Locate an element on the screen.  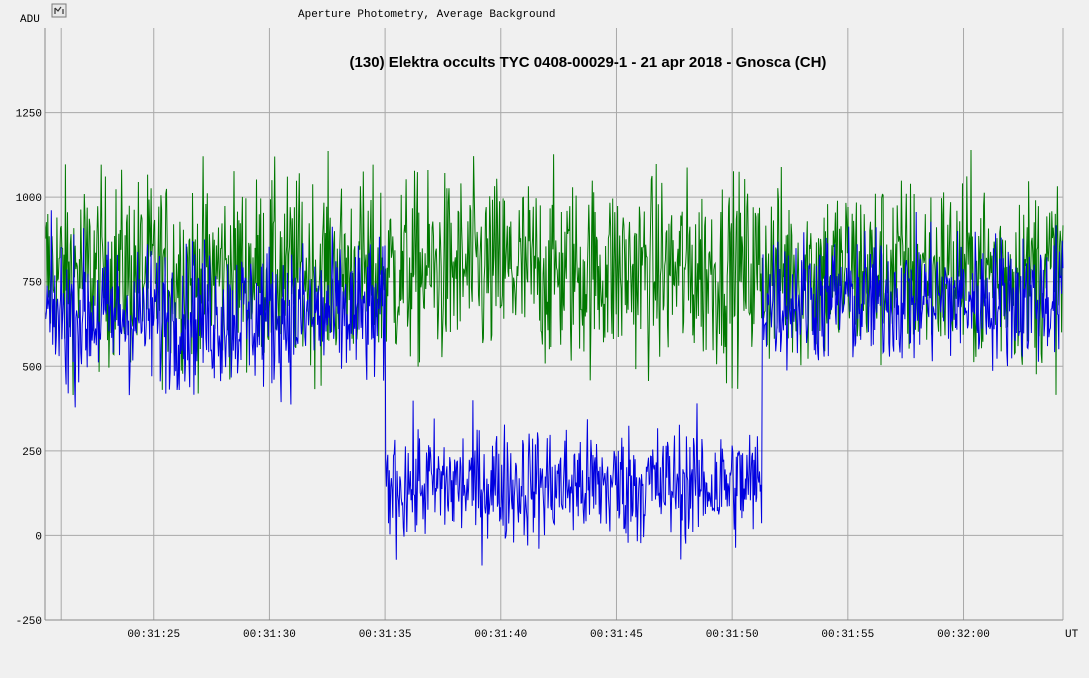
x-tick-label: 00:31:45 is located at coordinates (616, 635).